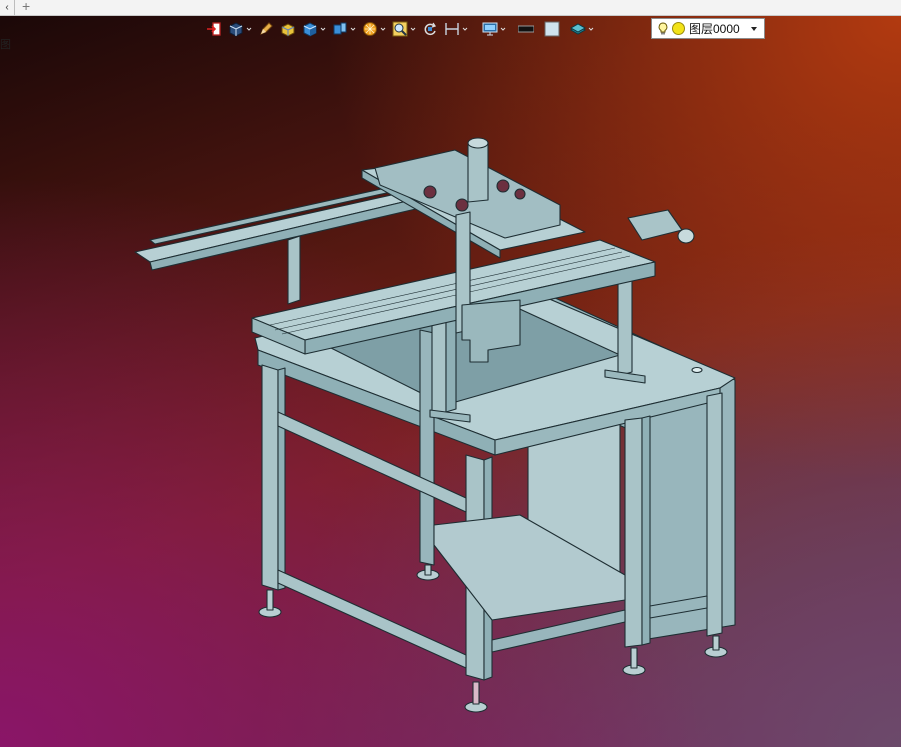  What do you see at coordinates (697, 370) in the screenshot?
I see `table-mount-hole` at bounding box center [697, 370].